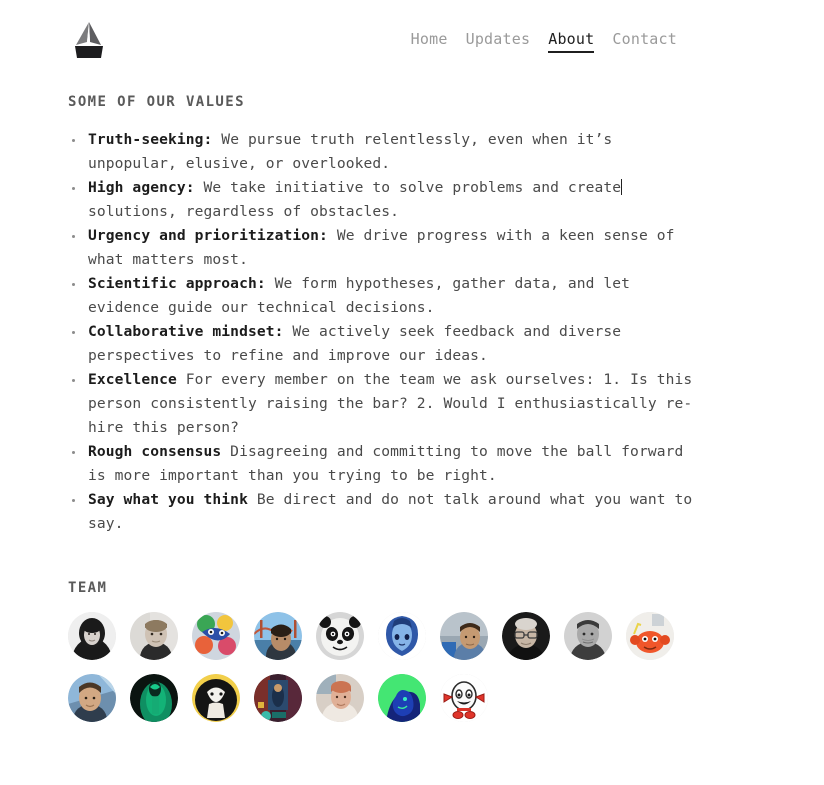  I want to click on avatar-orange-crab-creature, so click(650, 636).